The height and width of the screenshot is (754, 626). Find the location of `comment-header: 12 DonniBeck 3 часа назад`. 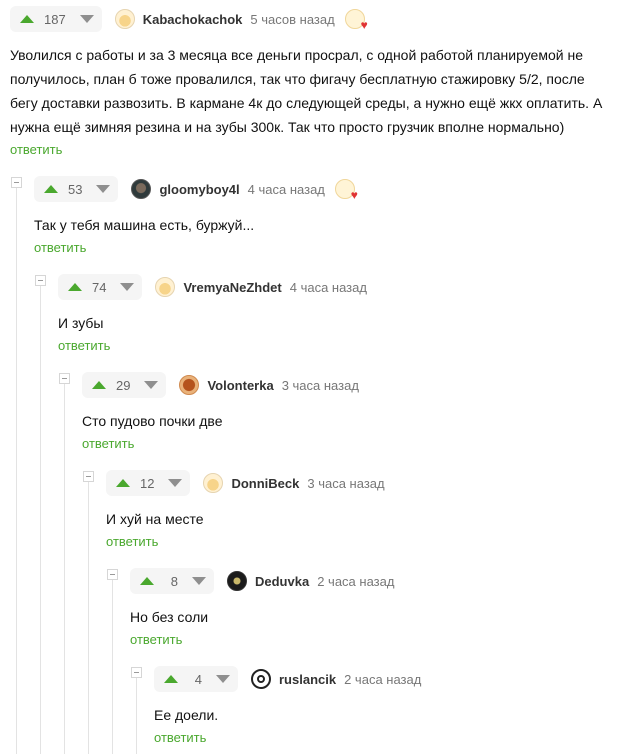

comment-header: 12 DonniBeck 3 часа назад is located at coordinates (362, 483).